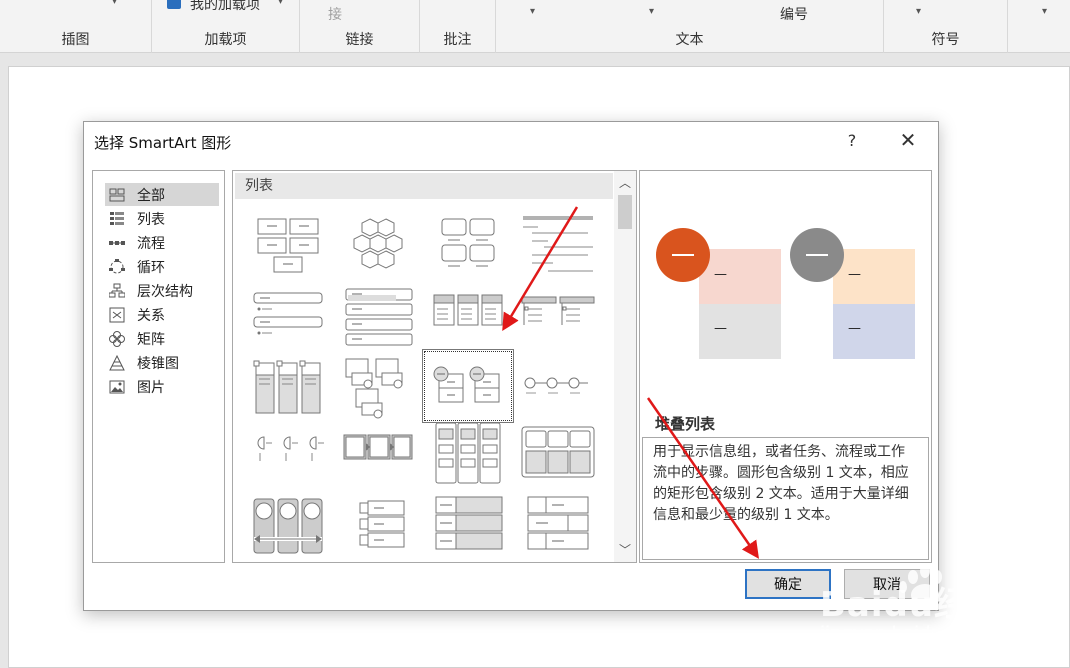 This screenshot has width=1070, height=668. Describe the element at coordinates (225, 7) in the screenshot. I see `my-addins-button: 我的加载项` at that location.